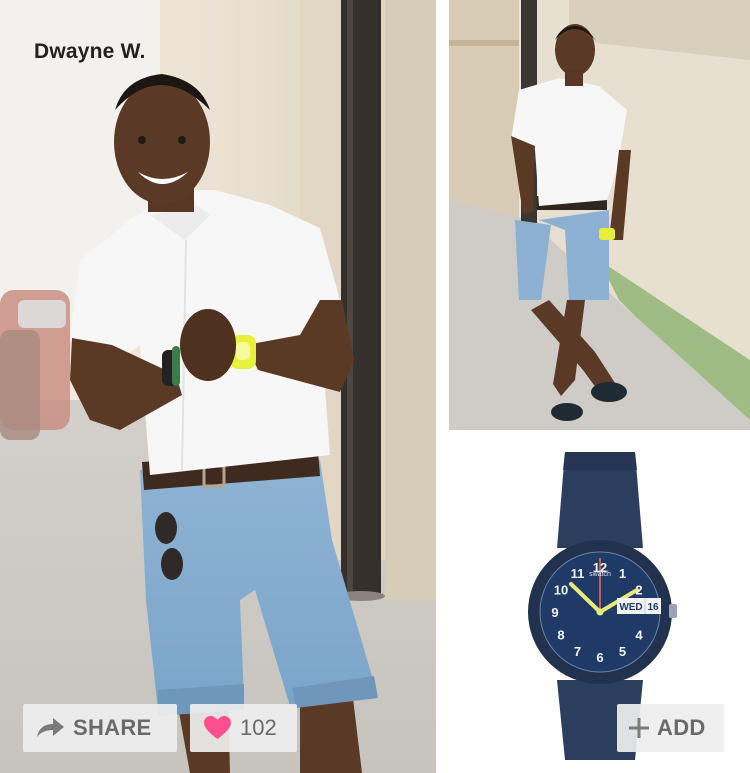  What do you see at coordinates (681, 727) in the screenshot?
I see `add-label: ADD` at bounding box center [681, 727].